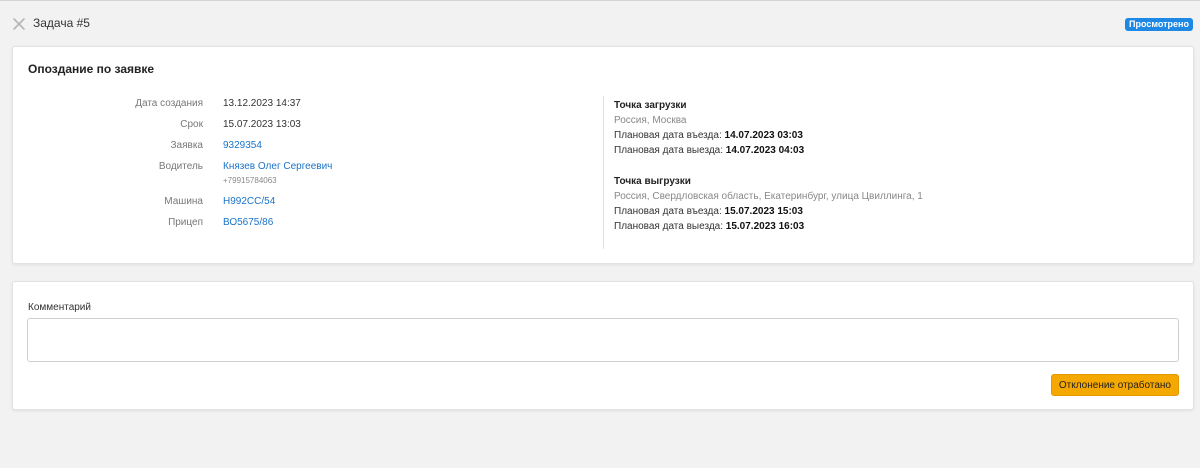 The height and width of the screenshot is (468, 1200). I want to click on card-title: Опоздание по заявке, so click(91, 69).